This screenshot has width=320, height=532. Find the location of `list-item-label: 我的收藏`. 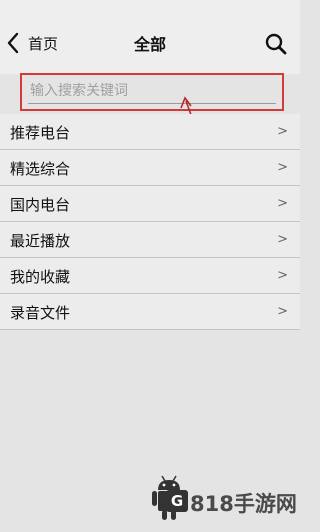

list-item-label: 我的收藏 is located at coordinates (40, 277).